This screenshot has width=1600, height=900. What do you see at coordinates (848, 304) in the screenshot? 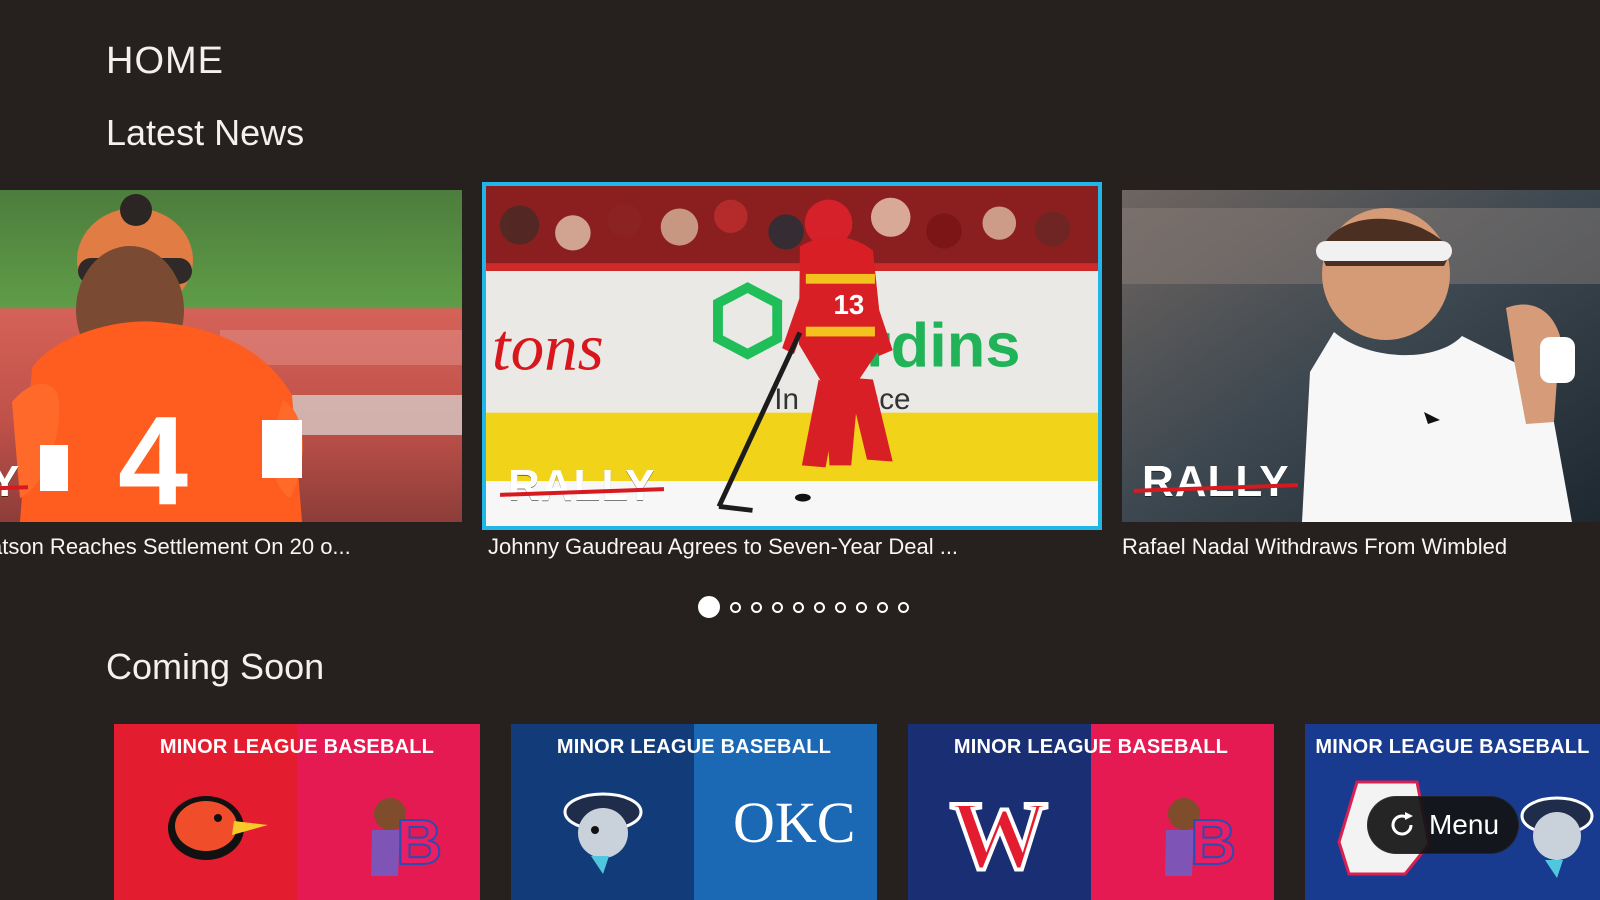
I see `svg-text: 13` at bounding box center [848, 304].